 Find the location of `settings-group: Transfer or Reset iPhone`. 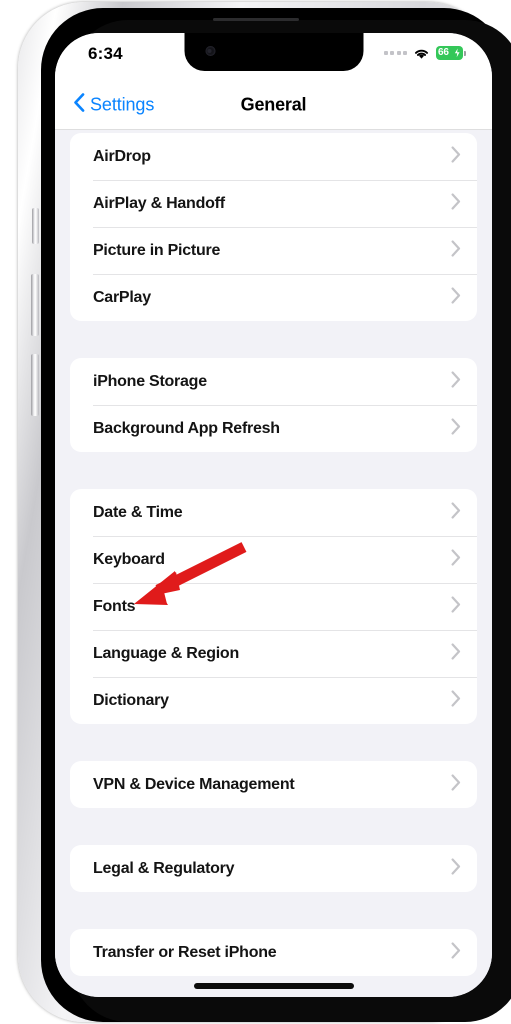

settings-group: Transfer or Reset iPhone is located at coordinates (273, 952).